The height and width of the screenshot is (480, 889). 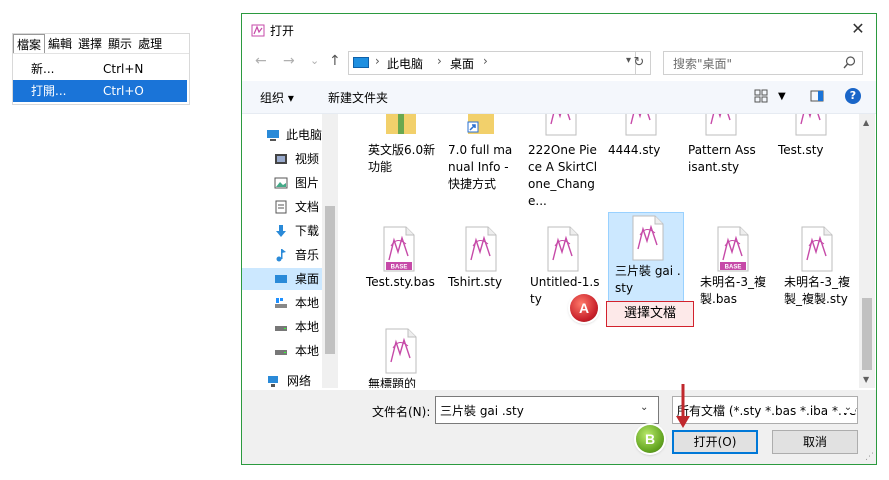 What do you see at coordinates (60, 43) in the screenshot?
I see `menu-edit: 編輯` at bounding box center [60, 43].